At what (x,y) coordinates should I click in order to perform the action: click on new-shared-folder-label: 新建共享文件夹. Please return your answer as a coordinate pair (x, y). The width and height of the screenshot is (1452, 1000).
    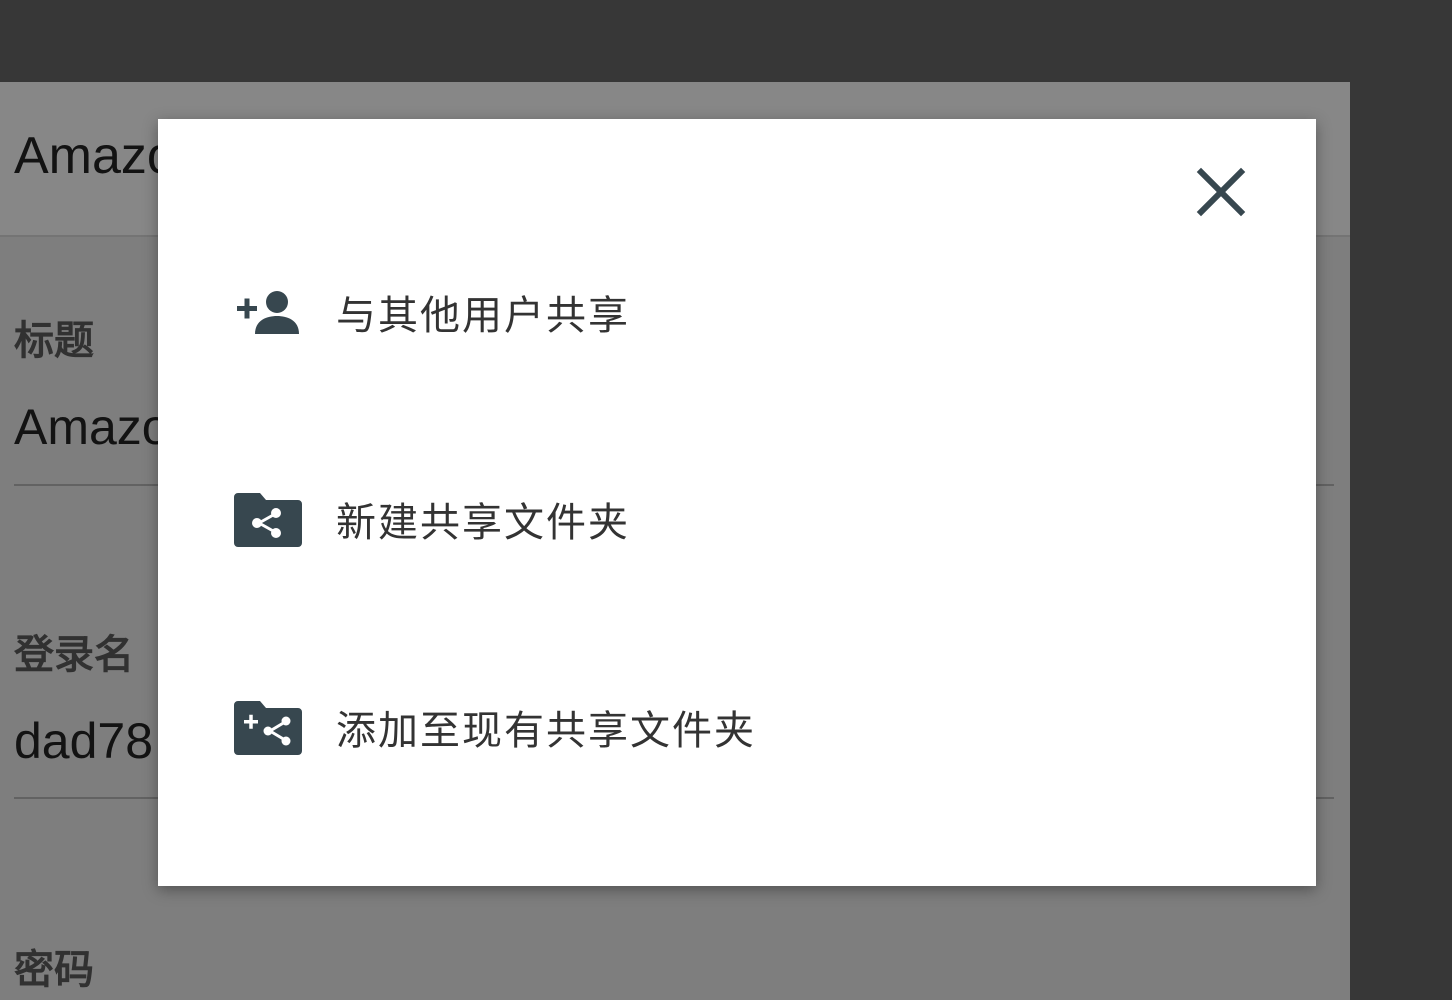
    Looking at the image, I should click on (483, 523).